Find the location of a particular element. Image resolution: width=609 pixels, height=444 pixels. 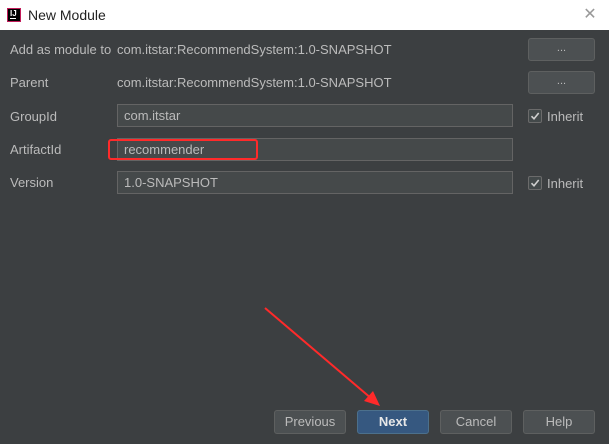

next-button: Next is located at coordinates (393, 422).